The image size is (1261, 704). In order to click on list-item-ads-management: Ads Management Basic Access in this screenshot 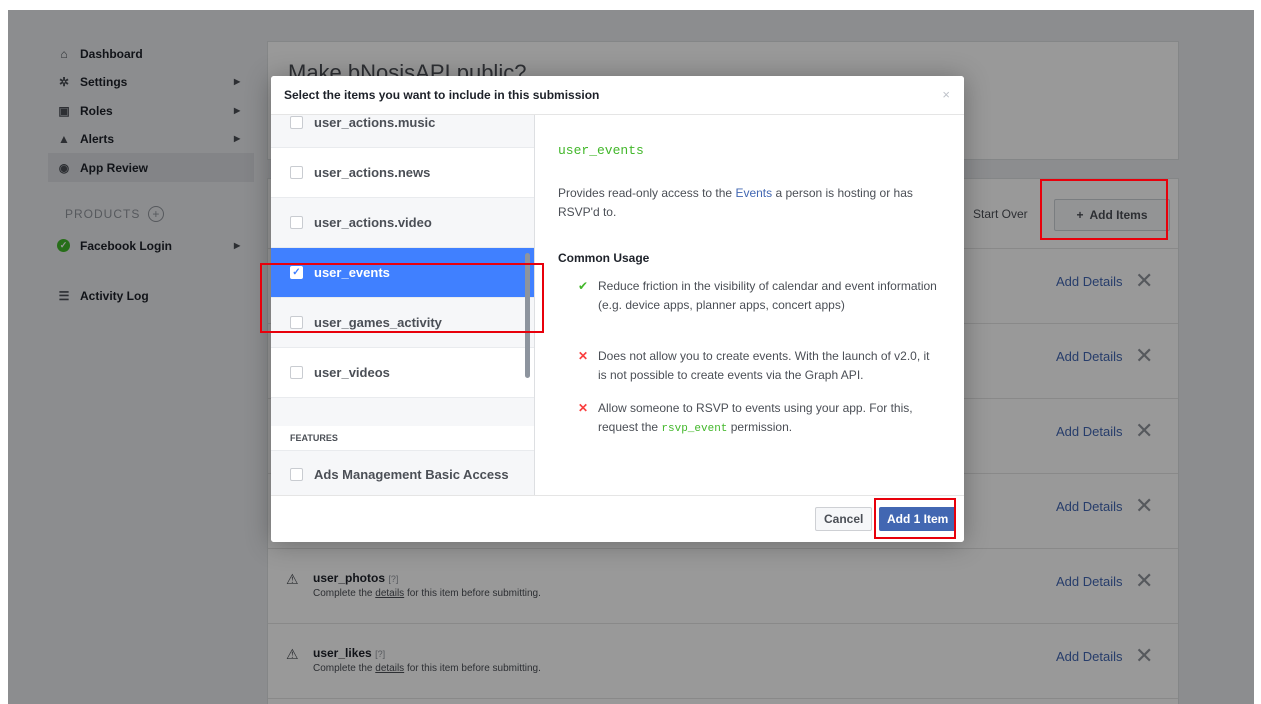, I will do `click(402, 473)`.